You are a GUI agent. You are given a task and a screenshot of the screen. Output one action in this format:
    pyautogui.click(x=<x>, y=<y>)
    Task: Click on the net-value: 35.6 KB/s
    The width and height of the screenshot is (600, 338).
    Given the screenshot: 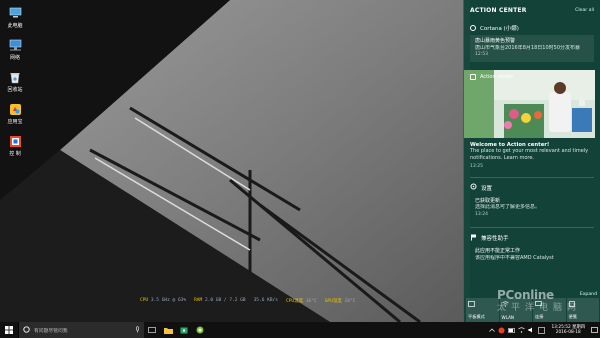 What is the action you would take?
    pyautogui.click(x=265, y=300)
    